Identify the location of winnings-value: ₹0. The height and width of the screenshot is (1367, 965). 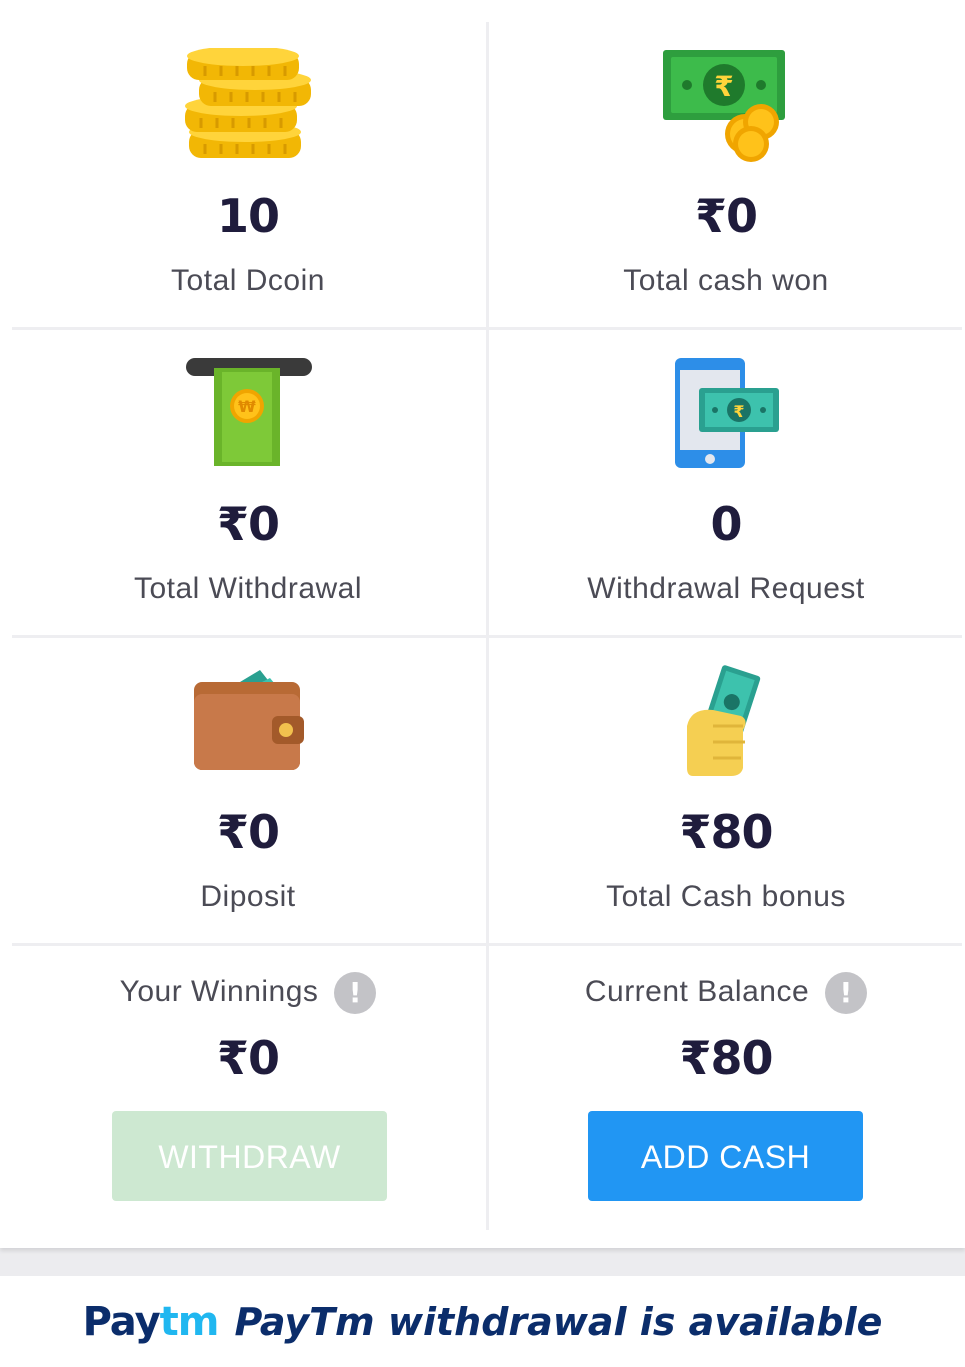
(248, 1058).